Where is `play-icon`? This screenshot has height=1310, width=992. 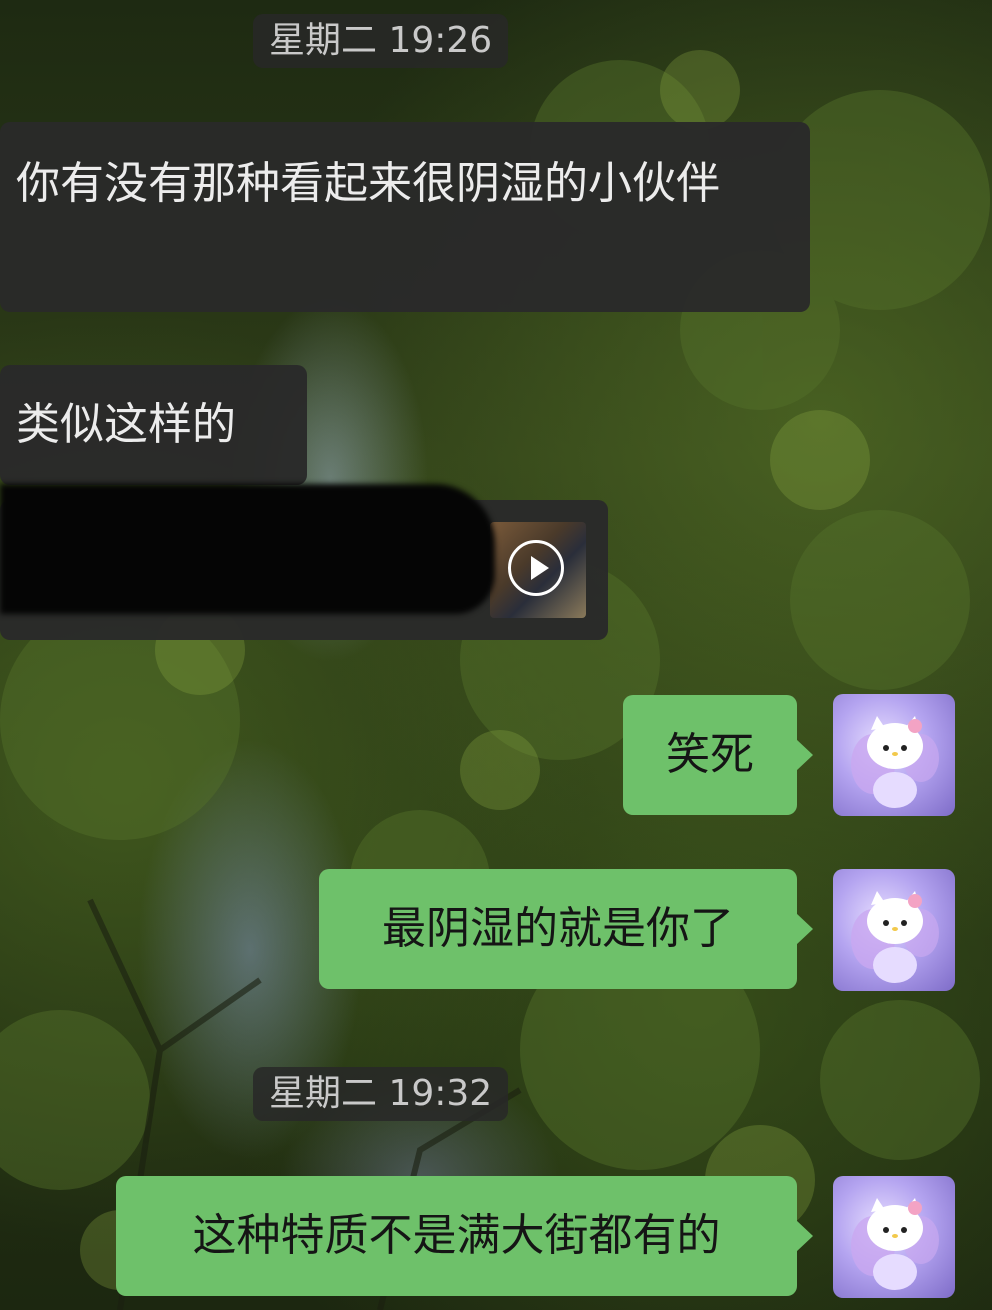 play-icon is located at coordinates (536, 568).